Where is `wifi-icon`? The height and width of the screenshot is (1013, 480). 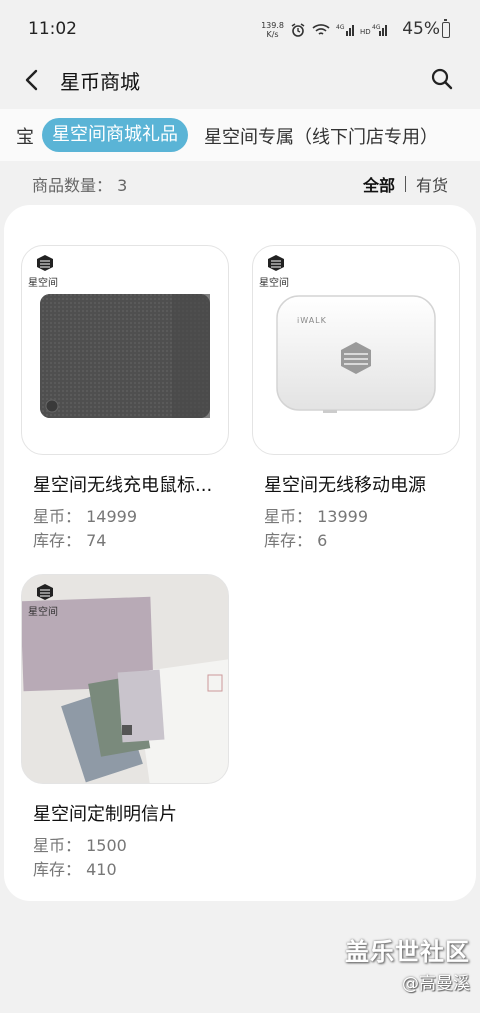
wifi-icon is located at coordinates (321, 29).